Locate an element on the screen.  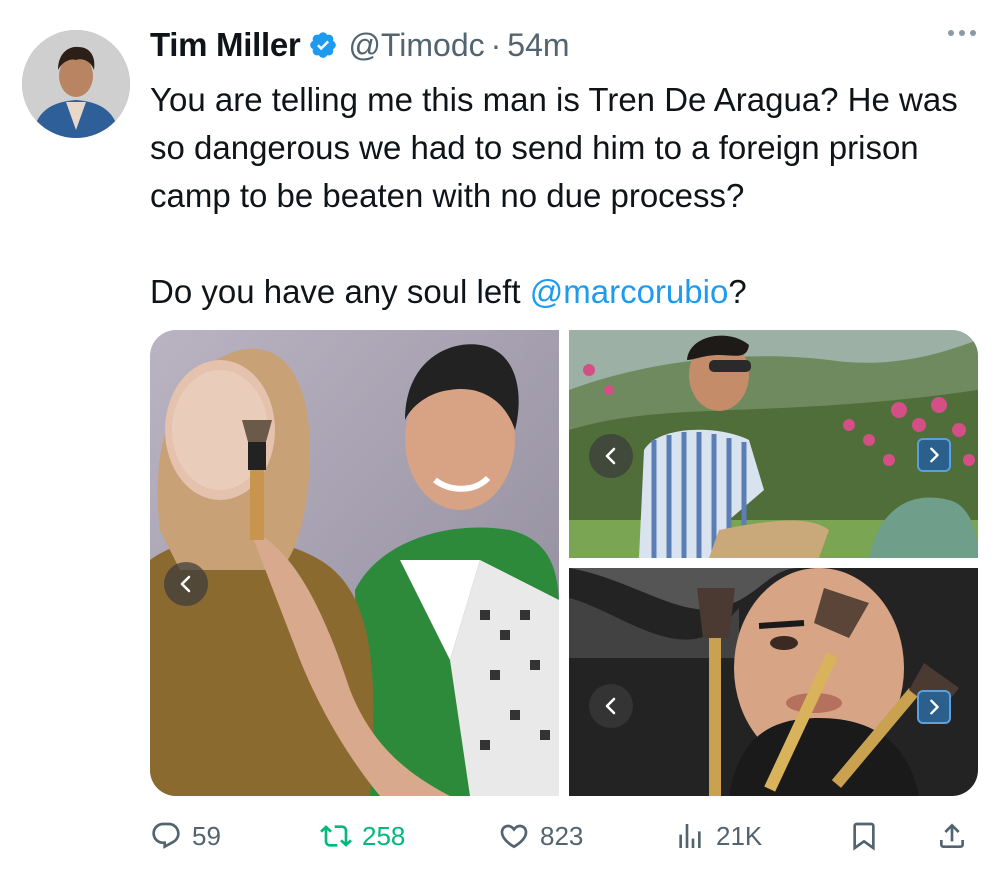
share-button is located at coordinates (952, 836).